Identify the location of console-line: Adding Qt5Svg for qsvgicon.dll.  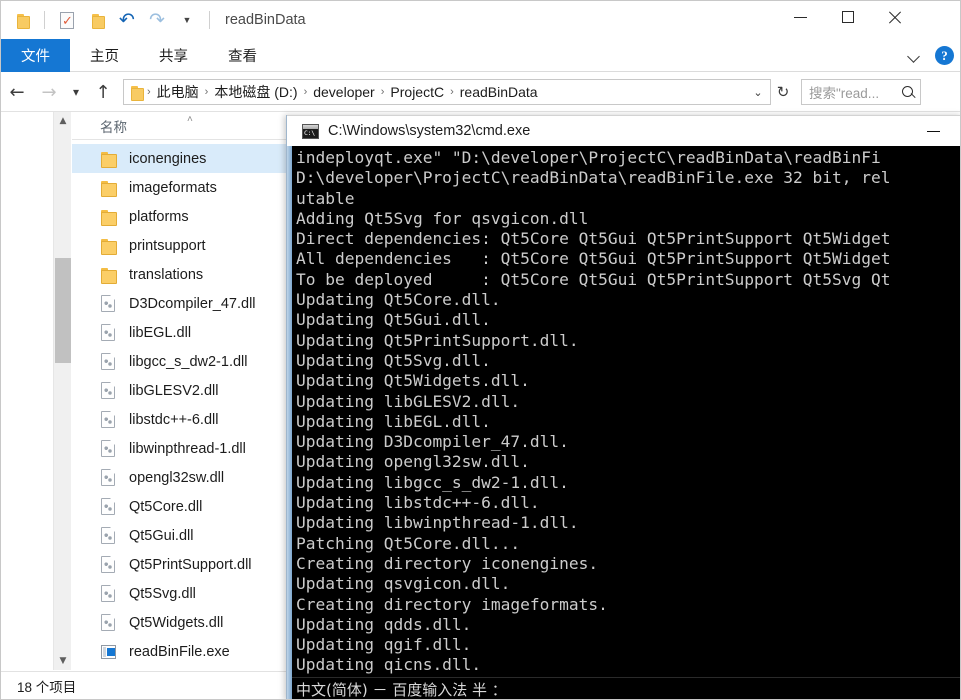
(442, 218).